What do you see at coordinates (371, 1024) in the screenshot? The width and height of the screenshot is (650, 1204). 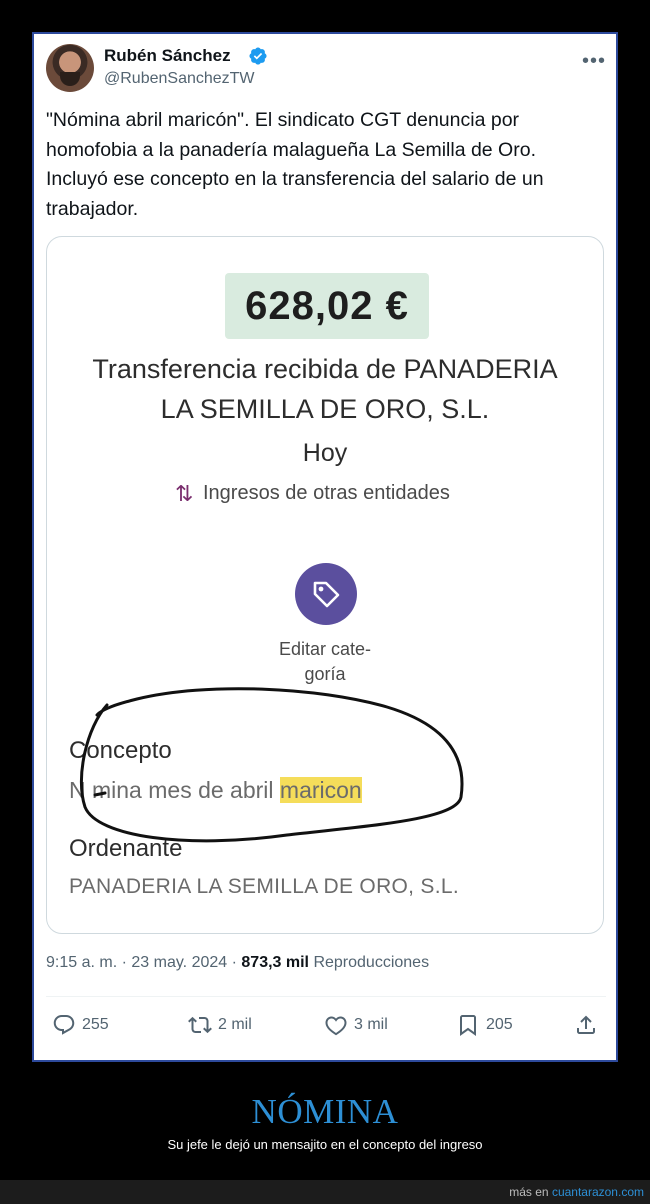 I see `like-count: 3 mil` at bounding box center [371, 1024].